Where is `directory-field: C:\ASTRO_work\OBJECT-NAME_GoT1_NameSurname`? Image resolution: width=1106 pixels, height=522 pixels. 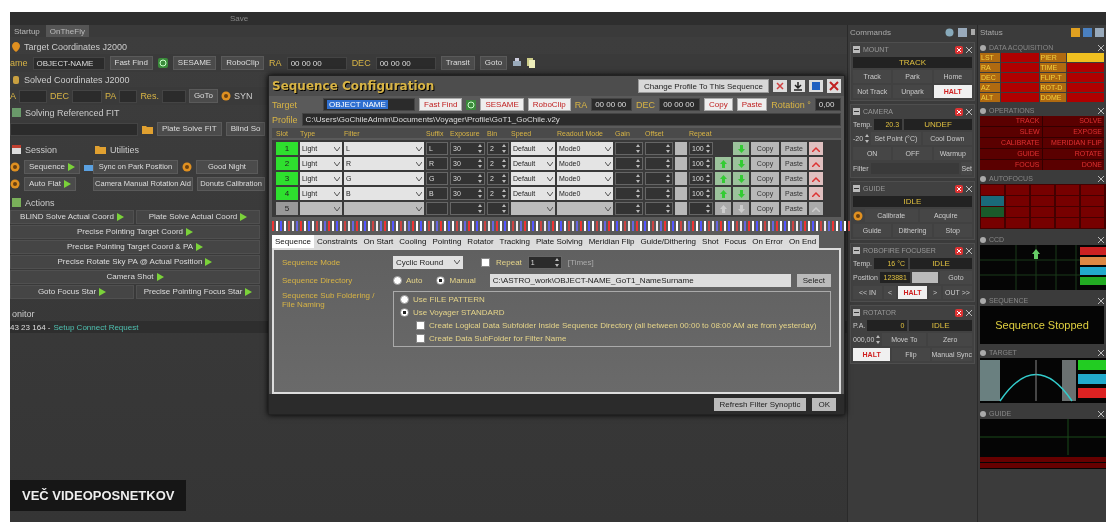 directory-field: C:\ASTRO_work\OBJECT-NAME_GoT1_NameSurname is located at coordinates (640, 280).